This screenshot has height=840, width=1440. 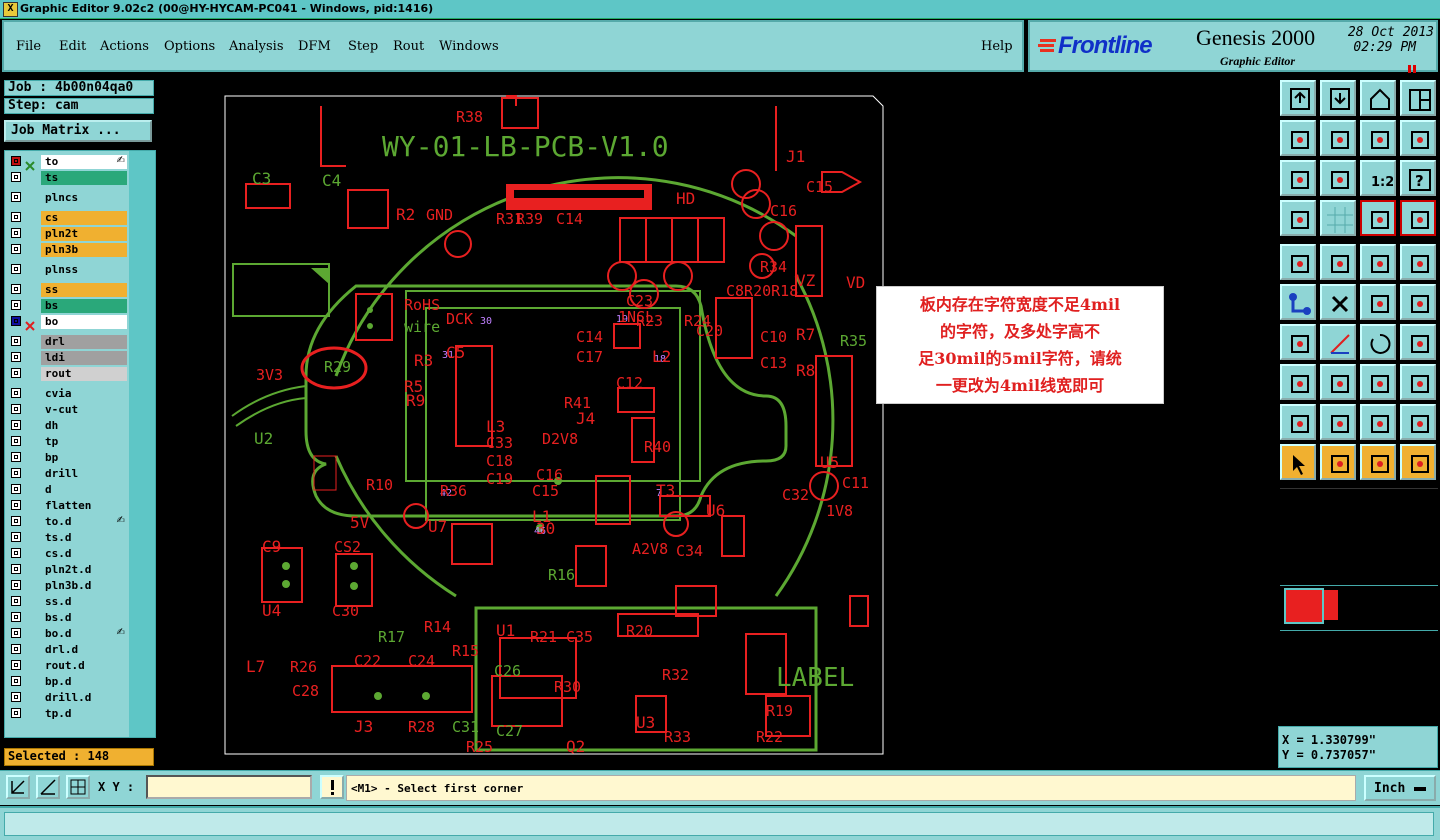 I want to click on layer-row: ts, so click(x=68, y=178).